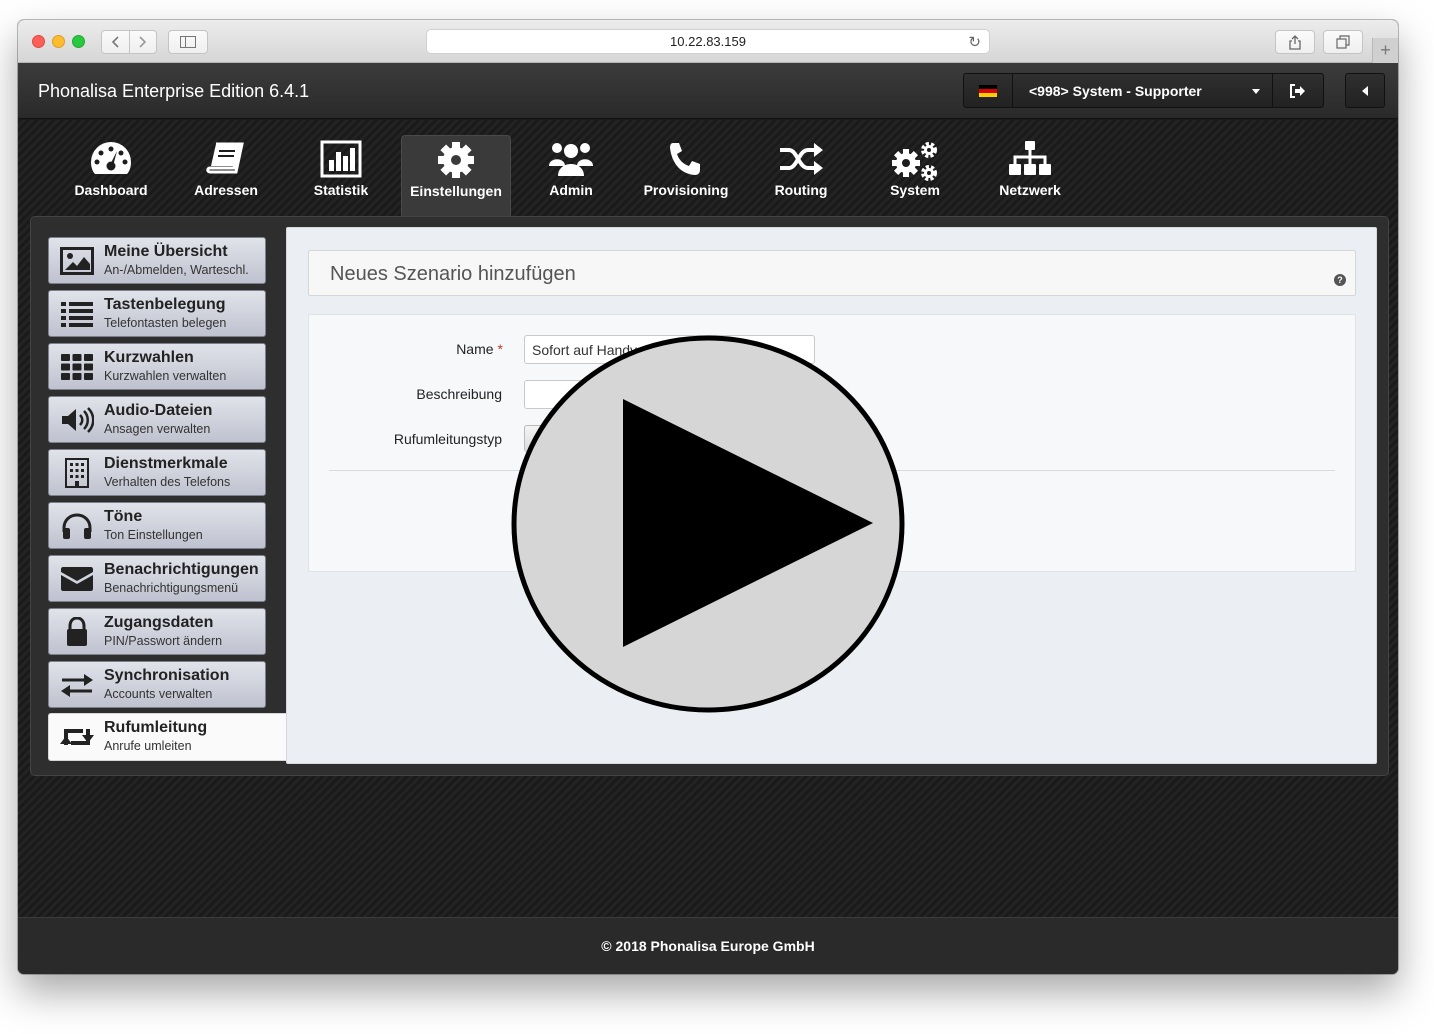  I want to click on list-icon, so click(77, 314).